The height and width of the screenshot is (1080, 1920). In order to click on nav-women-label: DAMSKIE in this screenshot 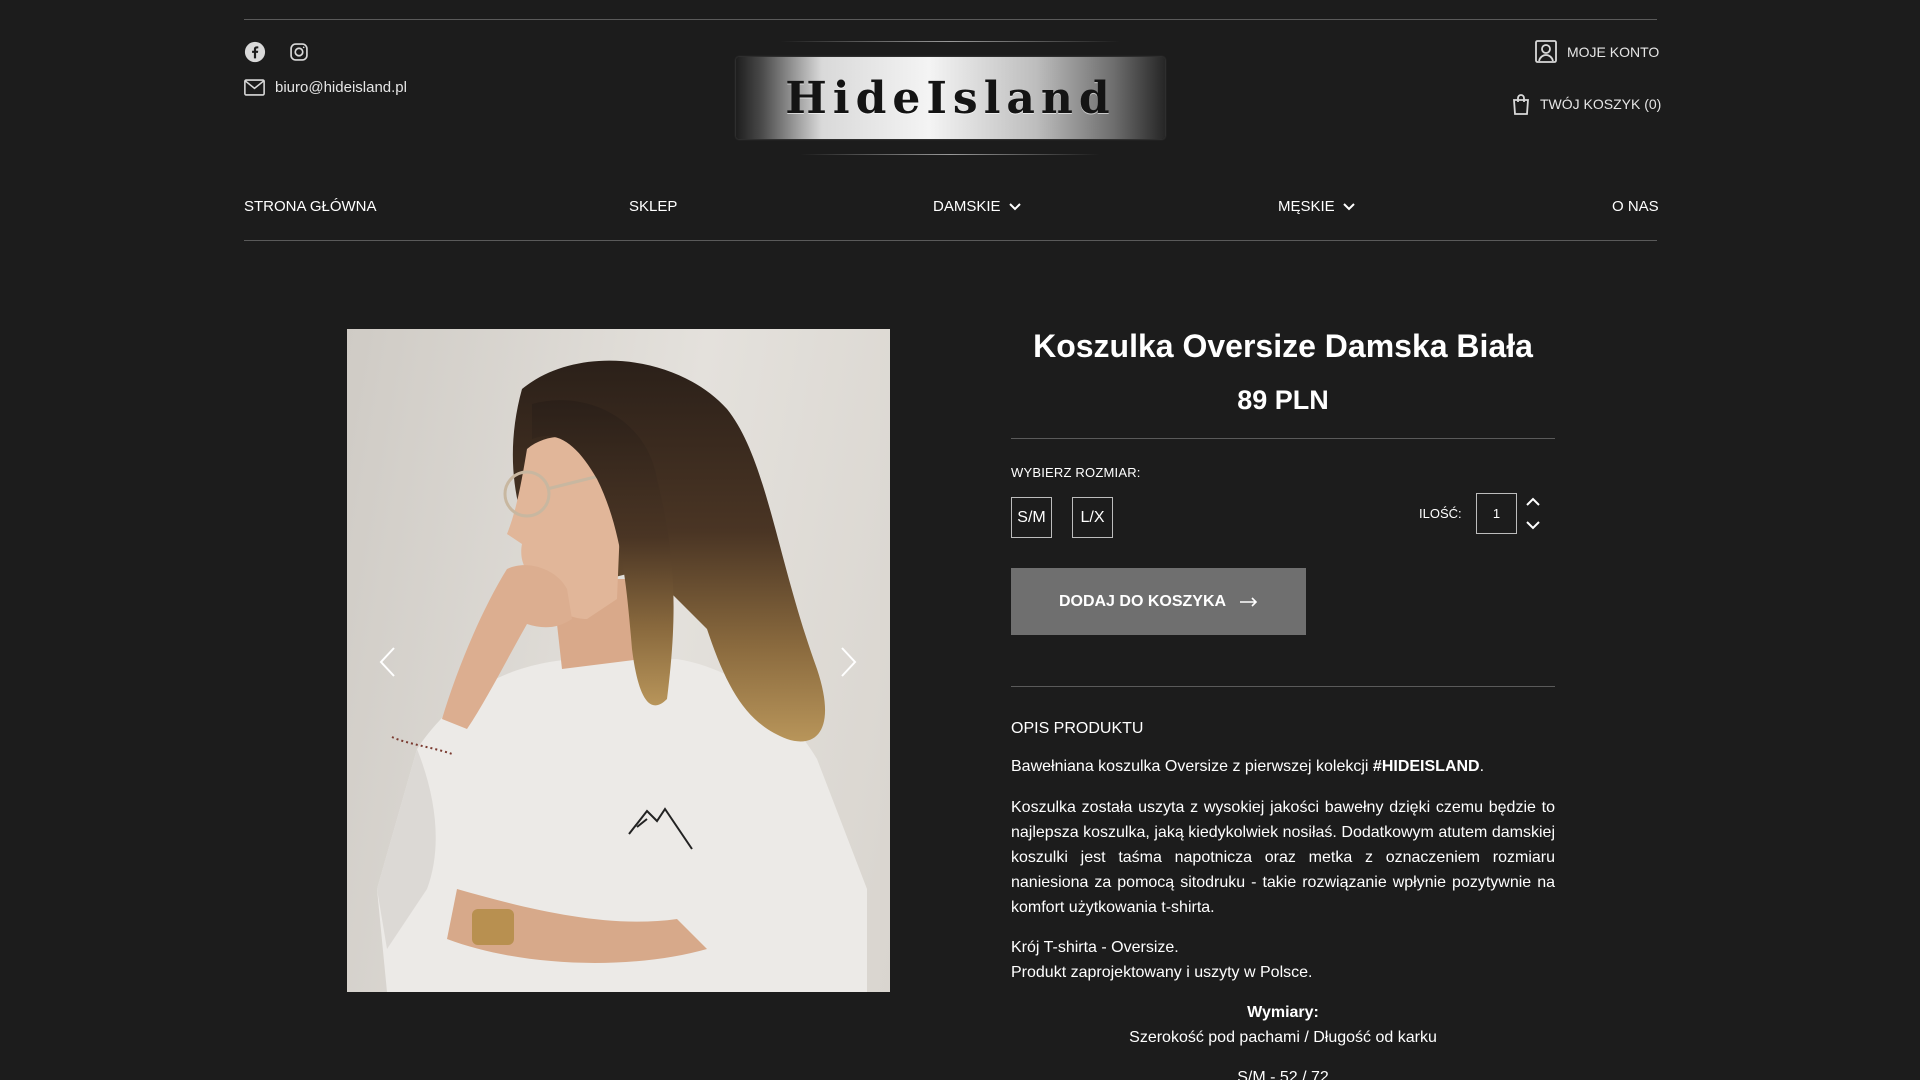, I will do `click(967, 206)`.